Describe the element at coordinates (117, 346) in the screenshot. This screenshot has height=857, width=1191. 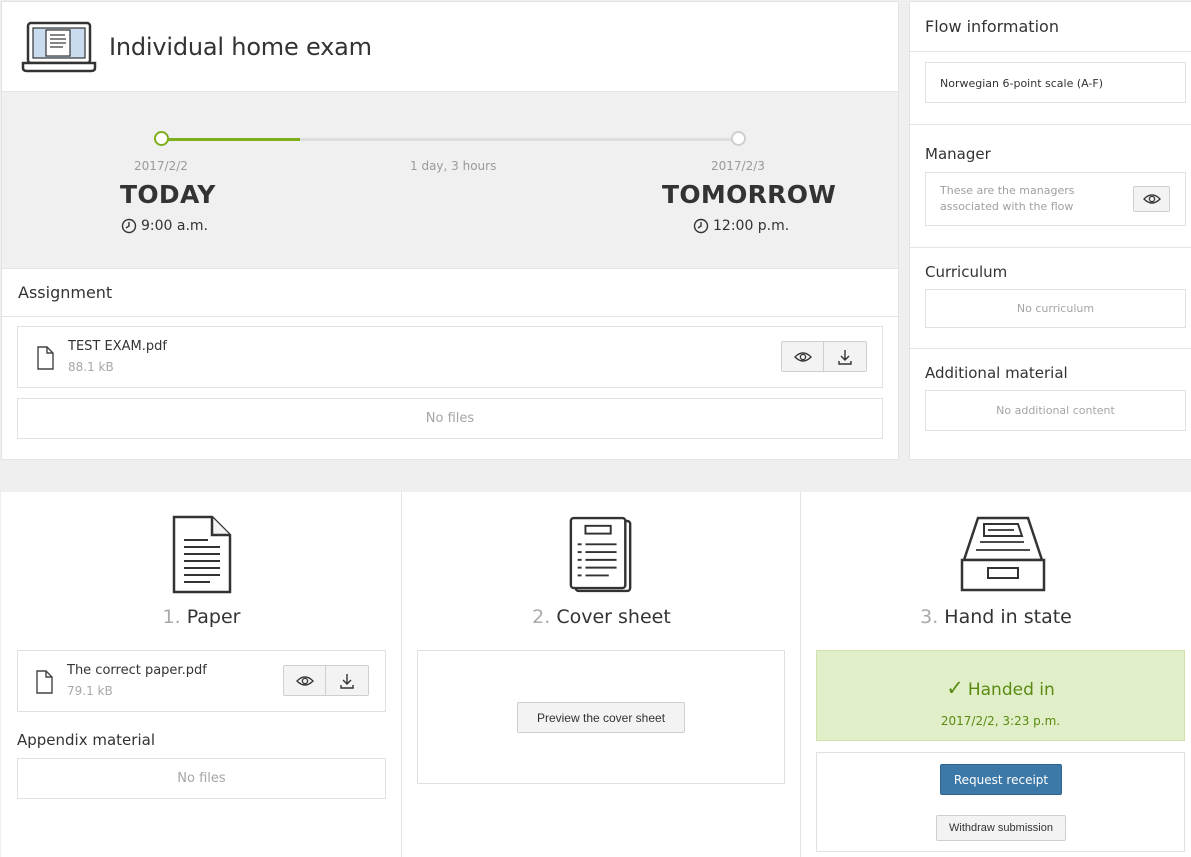
I see `file-name: TEST EXAM.pdf` at that location.